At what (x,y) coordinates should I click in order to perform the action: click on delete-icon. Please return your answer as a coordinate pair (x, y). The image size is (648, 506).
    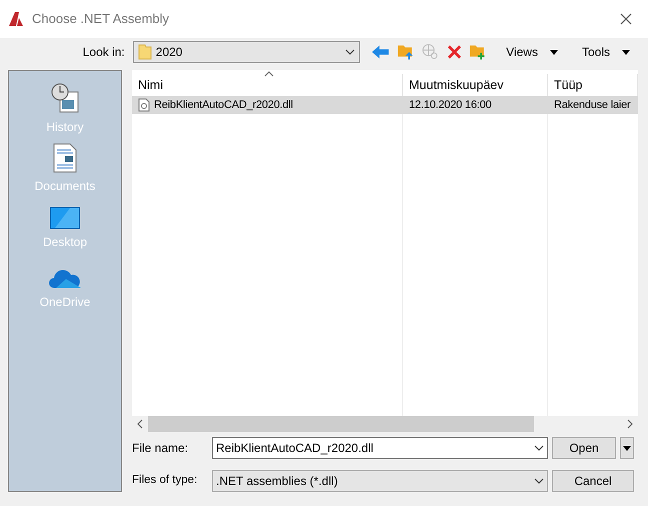
    Looking at the image, I should click on (454, 52).